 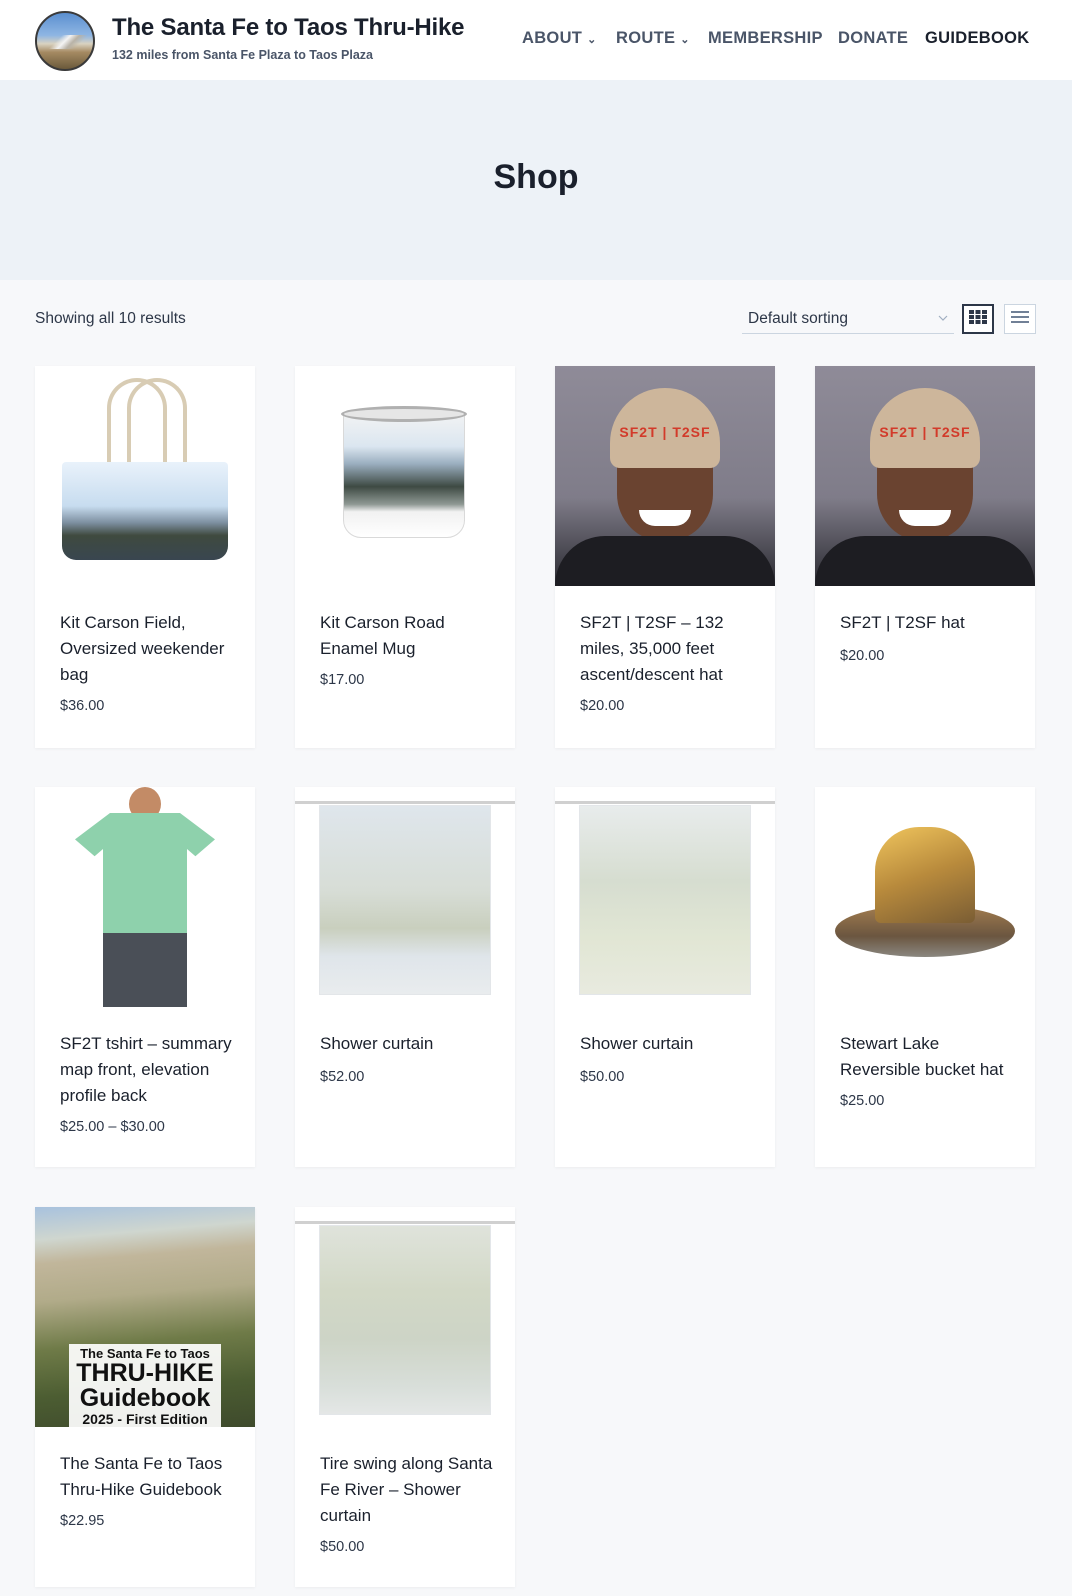 I want to click on guide-cover-line: 2025 - First Edition, so click(x=145, y=1419).